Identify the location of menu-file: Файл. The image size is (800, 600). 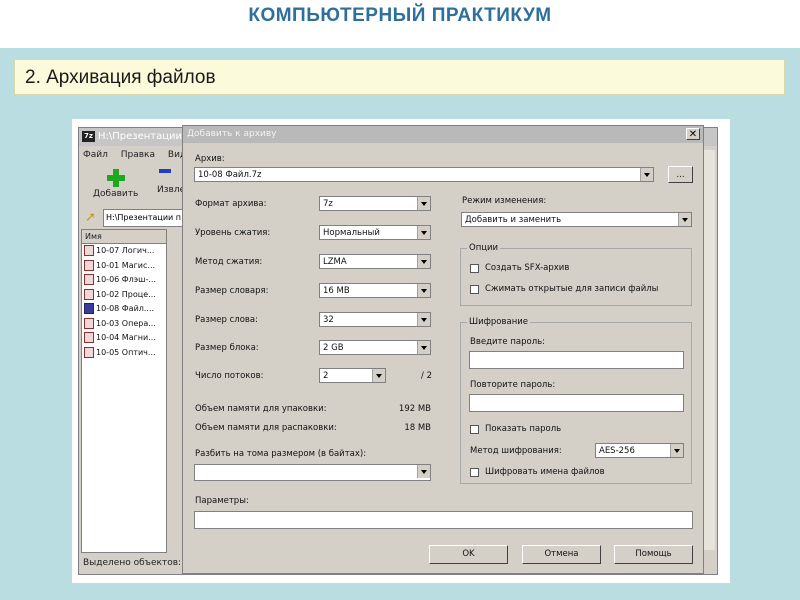
(95, 155).